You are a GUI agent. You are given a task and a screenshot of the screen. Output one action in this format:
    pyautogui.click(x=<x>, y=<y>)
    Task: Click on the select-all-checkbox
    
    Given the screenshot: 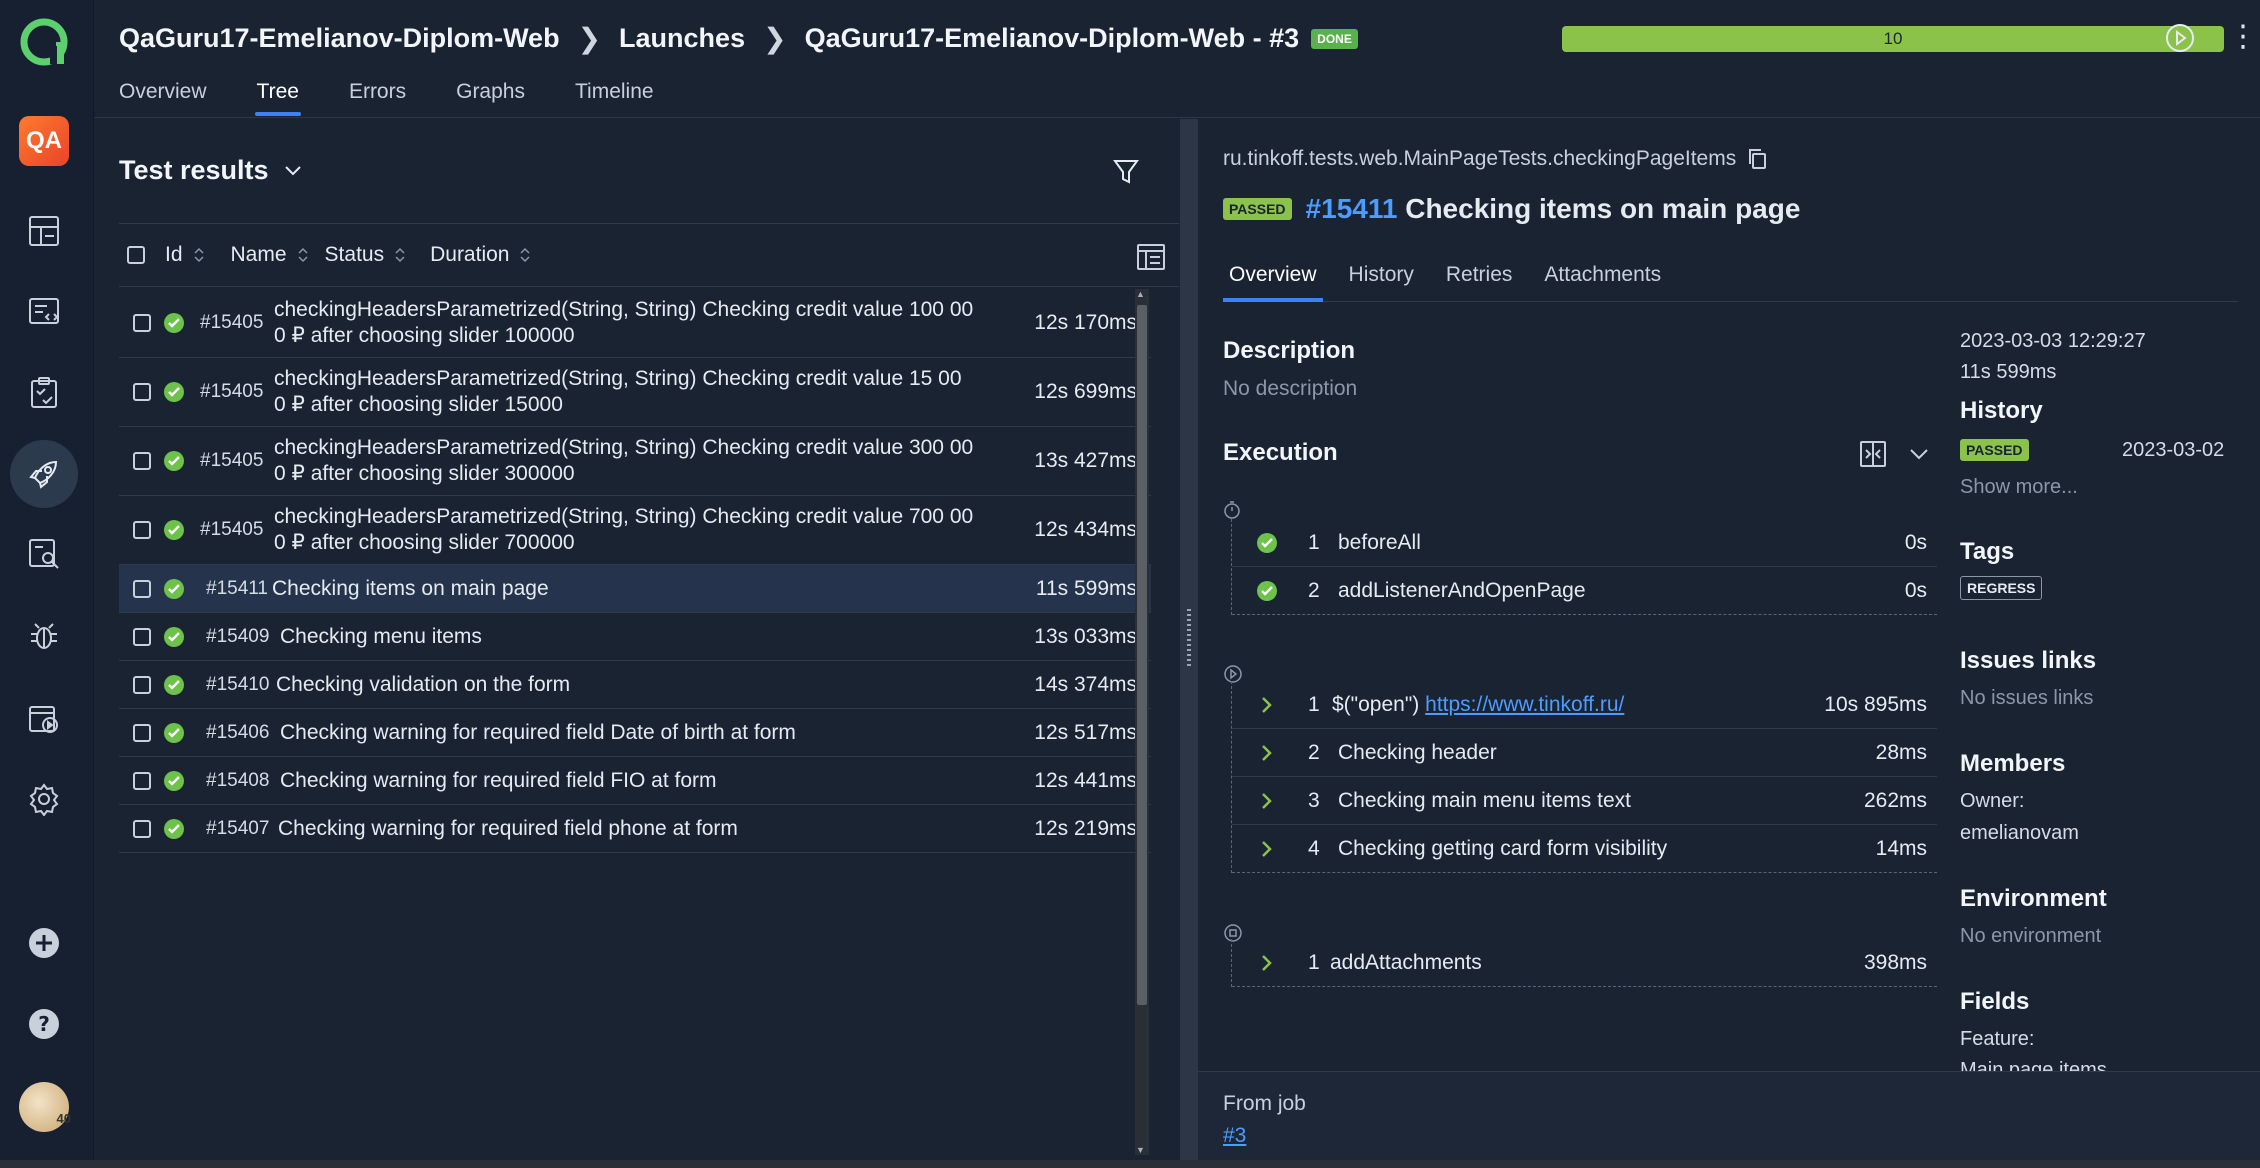 What is the action you would take?
    pyautogui.click(x=136, y=255)
    